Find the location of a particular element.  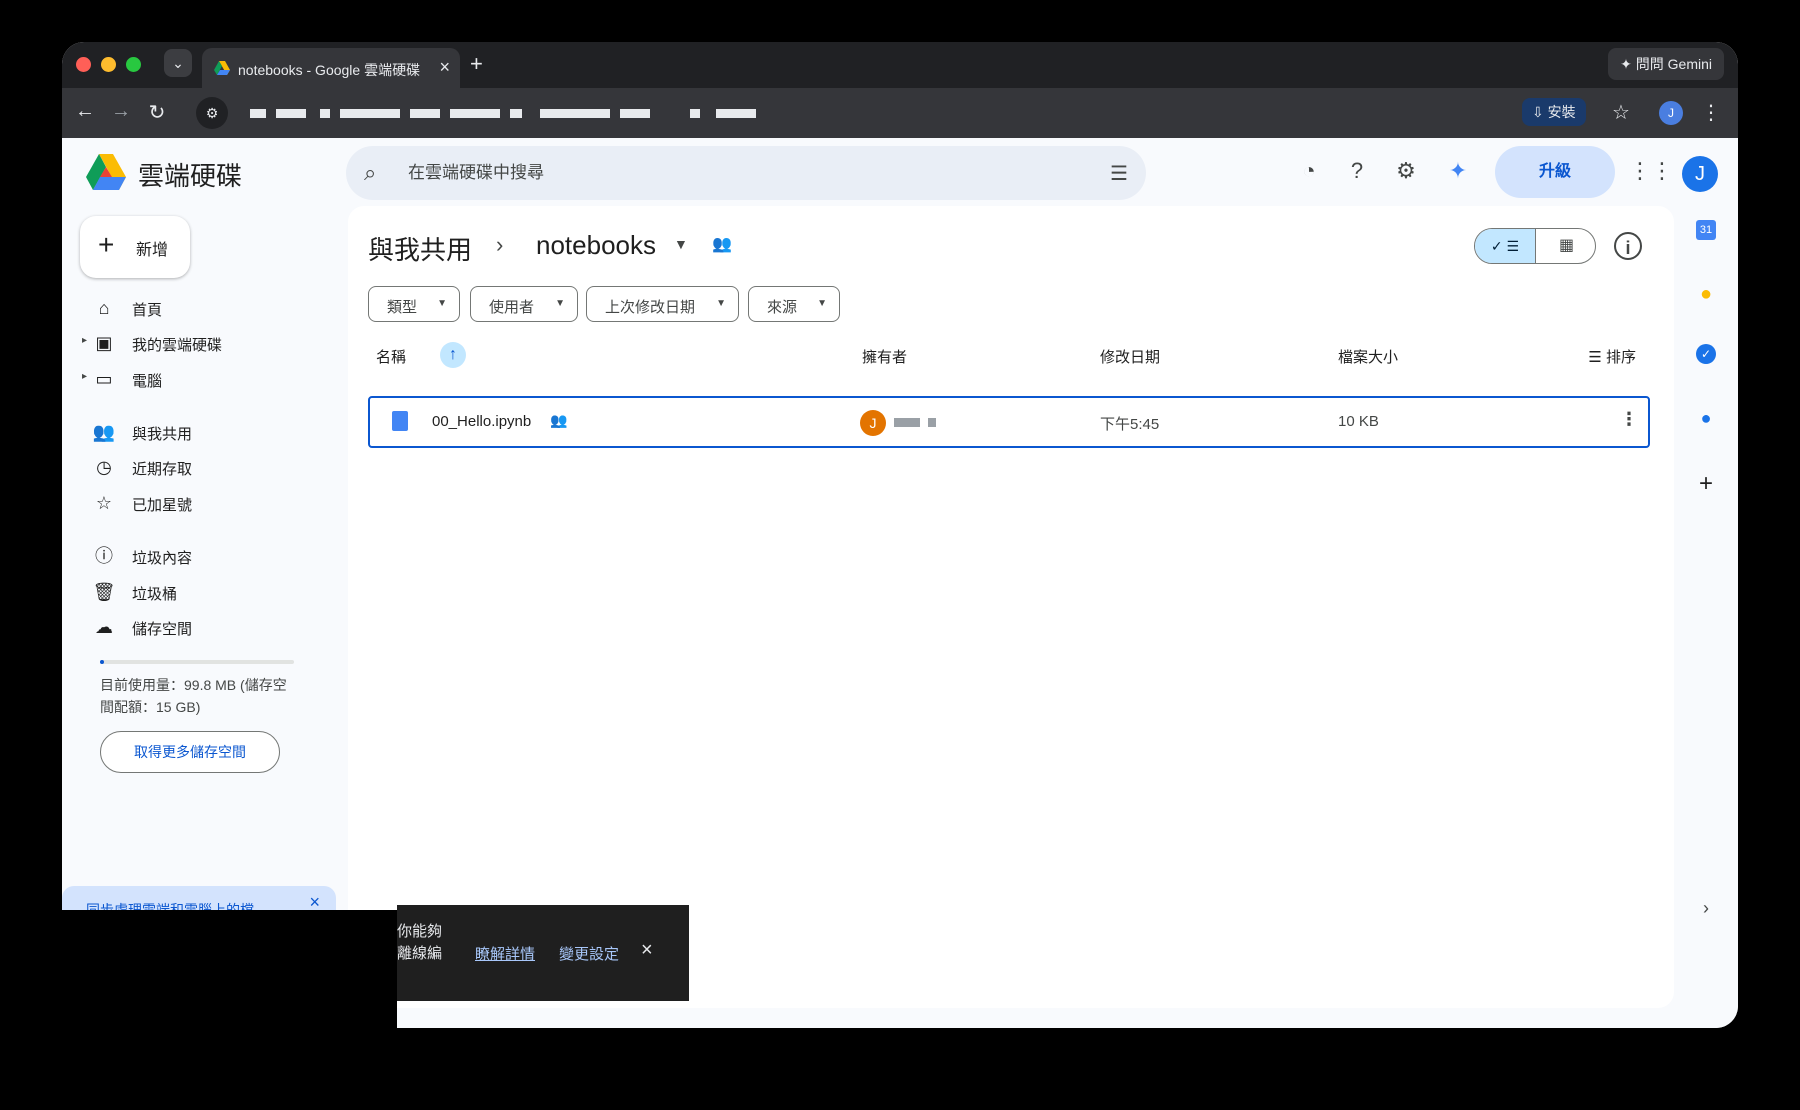

sort-ascending-icon: ↑ is located at coordinates (453, 355).